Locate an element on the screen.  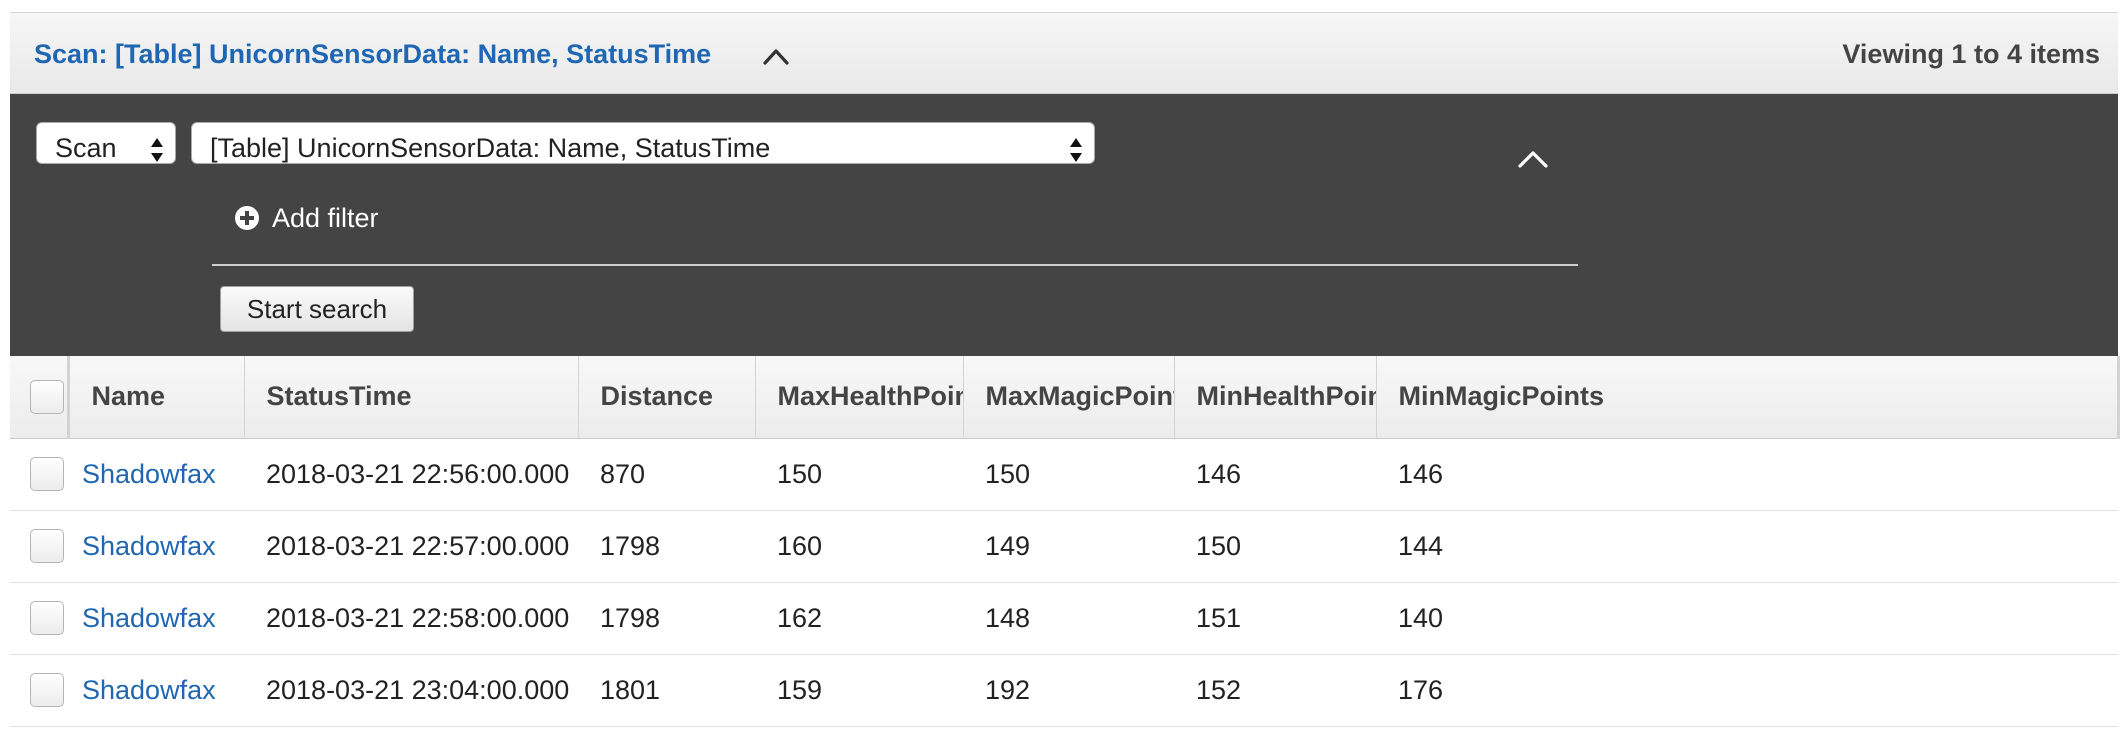
minmagicpoints-cell: 144 is located at coordinates (1747, 546).